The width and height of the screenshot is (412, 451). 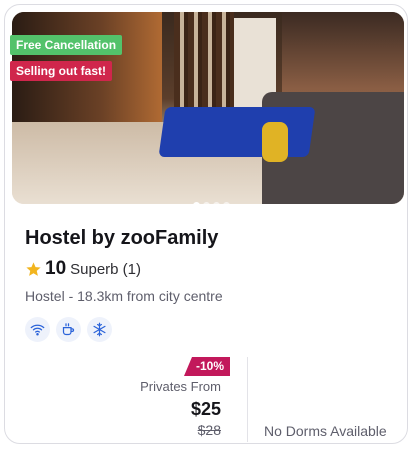 I want to click on snowflake-icon, so click(x=99, y=329).